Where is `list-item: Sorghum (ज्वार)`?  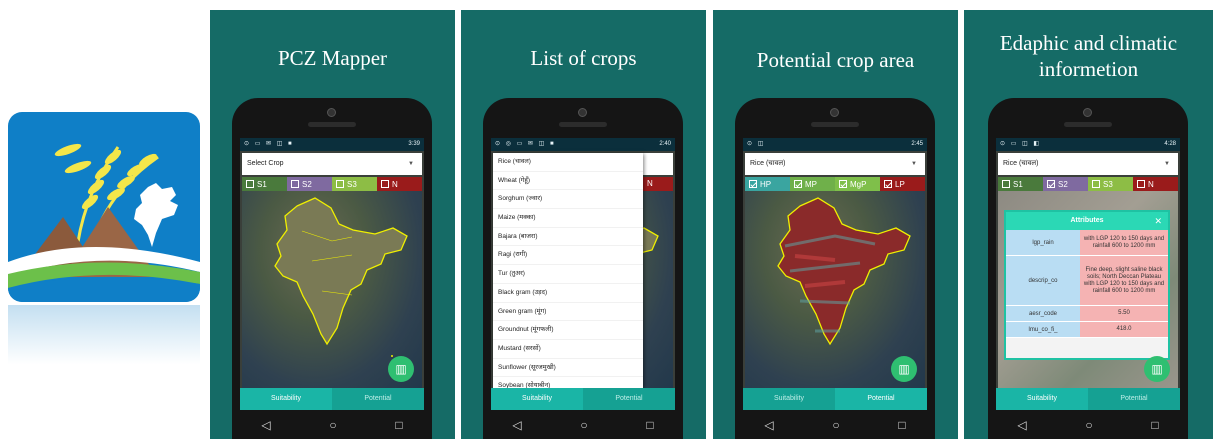
list-item: Sorghum (ज्वार) is located at coordinates (568, 200).